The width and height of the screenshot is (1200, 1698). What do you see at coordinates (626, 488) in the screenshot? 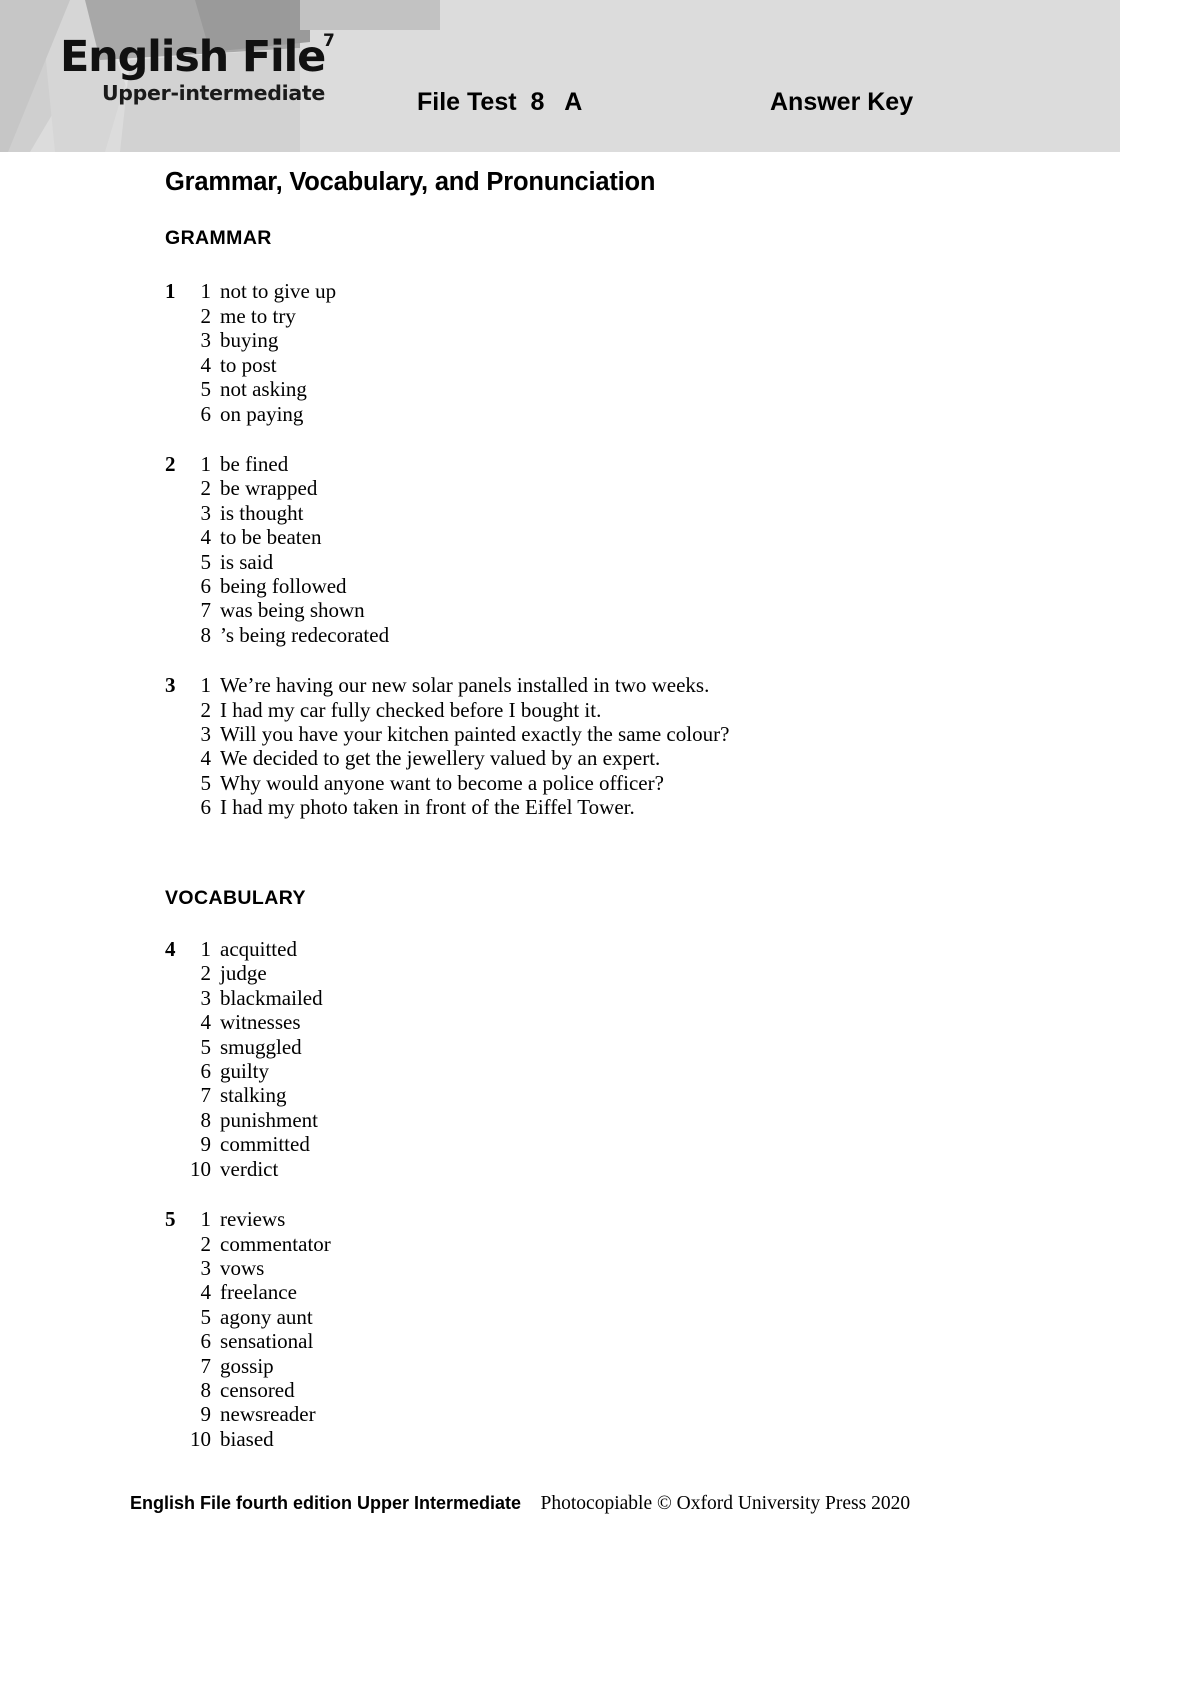
I see `answer-row: 2 be wrapped` at bounding box center [626, 488].